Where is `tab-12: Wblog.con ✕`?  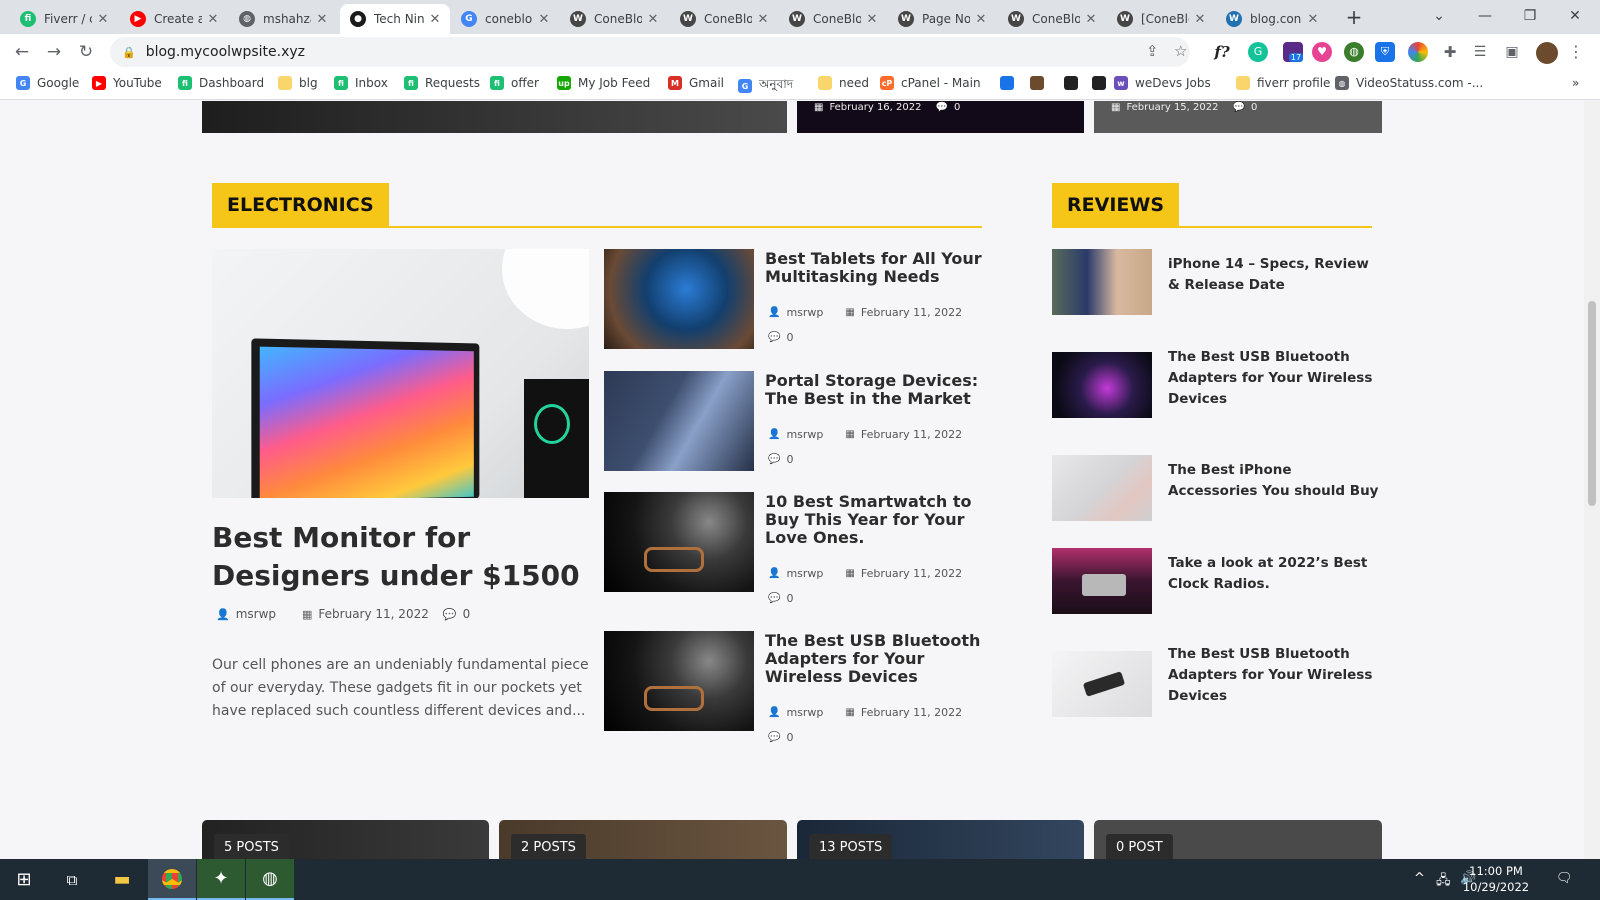 tab-12: Wblog.con ✕ is located at coordinates (1272, 19).